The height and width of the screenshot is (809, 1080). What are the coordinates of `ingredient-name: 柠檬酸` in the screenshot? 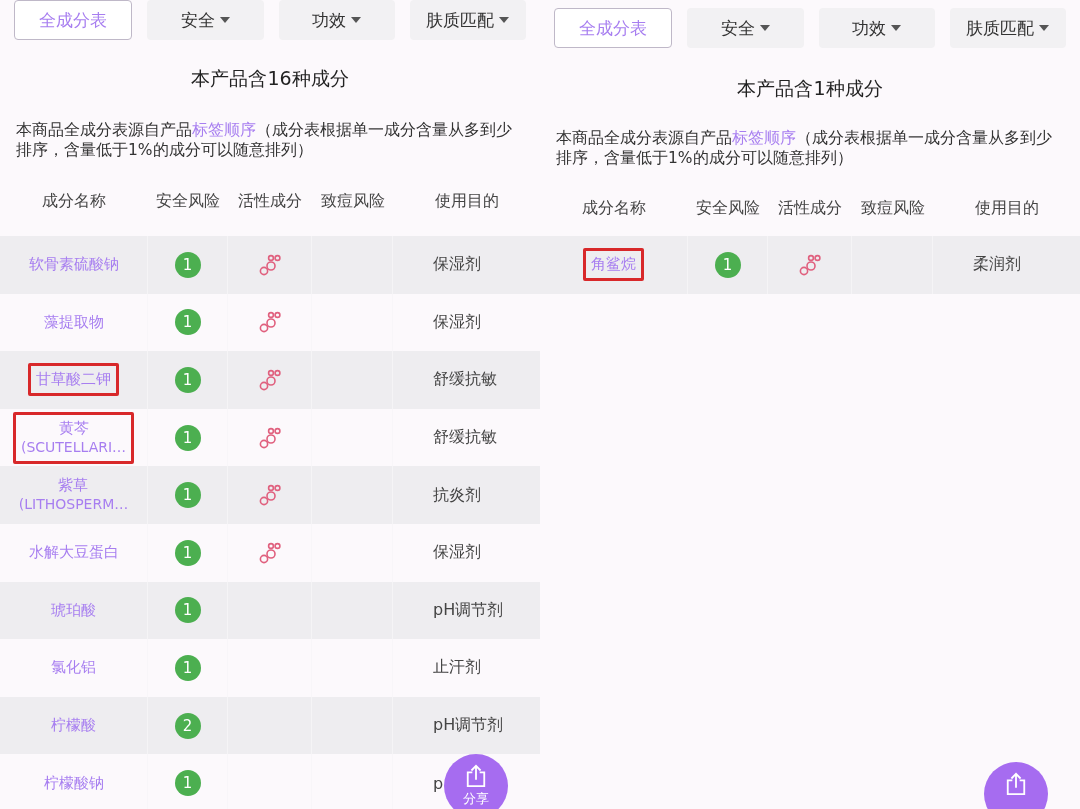 It's located at (73, 726).